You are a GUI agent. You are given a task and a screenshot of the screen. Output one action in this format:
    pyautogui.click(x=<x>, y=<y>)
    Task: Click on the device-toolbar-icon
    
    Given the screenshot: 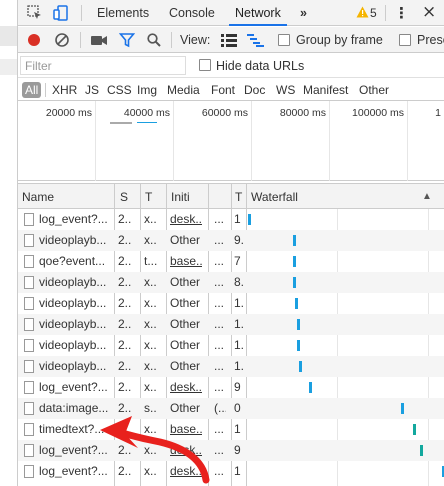 What is the action you would take?
    pyautogui.click(x=61, y=13)
    